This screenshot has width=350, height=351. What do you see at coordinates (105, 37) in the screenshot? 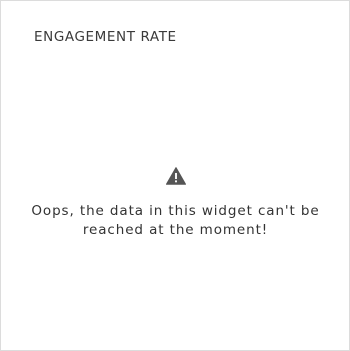
I see `widget-title: ENGAGEMENT RATE` at bounding box center [105, 37].